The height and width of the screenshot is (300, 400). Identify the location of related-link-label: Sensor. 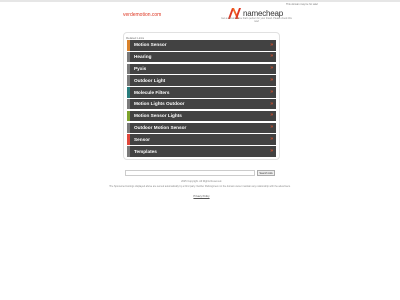
(142, 139).